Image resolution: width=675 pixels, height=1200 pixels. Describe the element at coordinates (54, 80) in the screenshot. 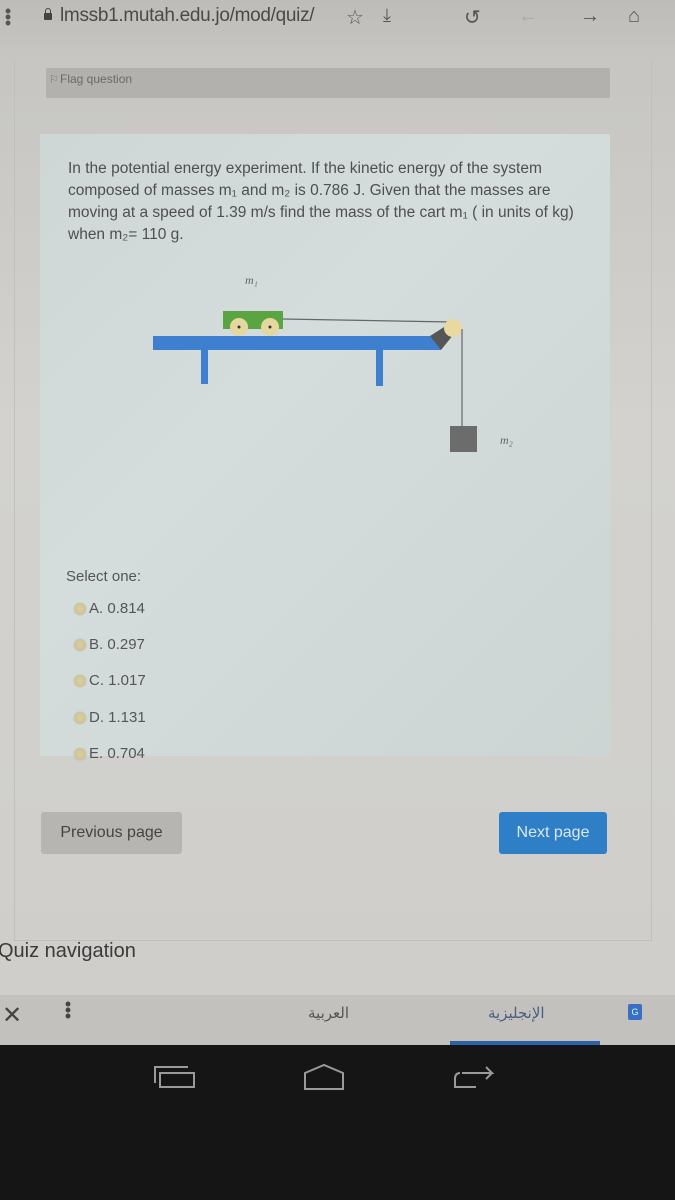

I see `flag-icon: ⚐` at that location.